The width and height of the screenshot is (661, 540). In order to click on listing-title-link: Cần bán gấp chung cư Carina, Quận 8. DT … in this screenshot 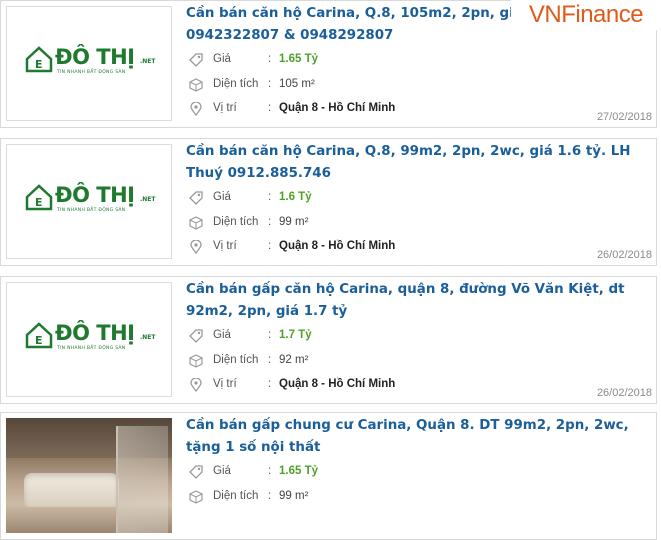, I will do `click(418, 437)`.